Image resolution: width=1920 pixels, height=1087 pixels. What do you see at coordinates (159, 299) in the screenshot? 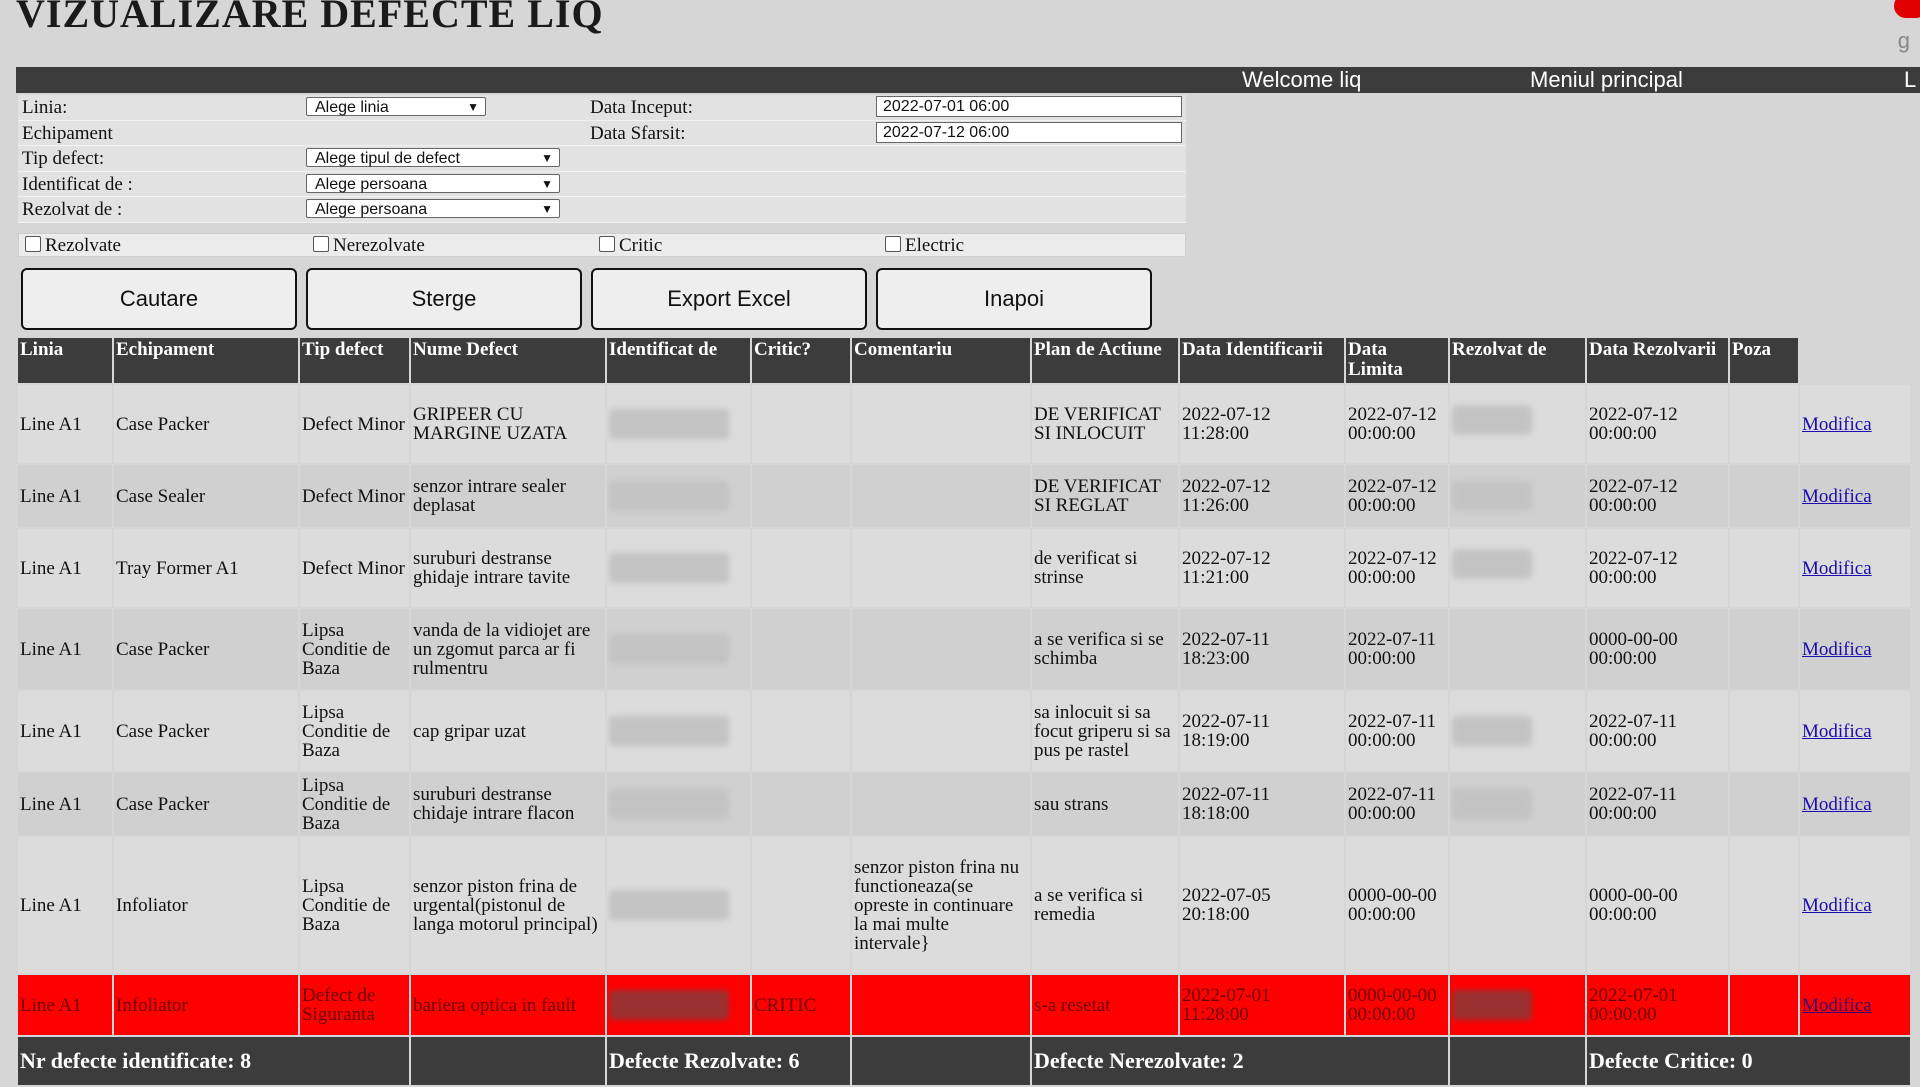
I see `search-button: Cautare` at bounding box center [159, 299].